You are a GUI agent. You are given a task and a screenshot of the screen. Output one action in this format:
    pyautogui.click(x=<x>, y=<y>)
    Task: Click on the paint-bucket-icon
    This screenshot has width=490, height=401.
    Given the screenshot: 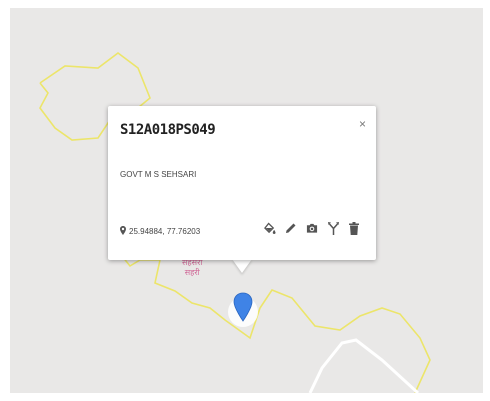 What is the action you would take?
    pyautogui.click(x=270, y=228)
    